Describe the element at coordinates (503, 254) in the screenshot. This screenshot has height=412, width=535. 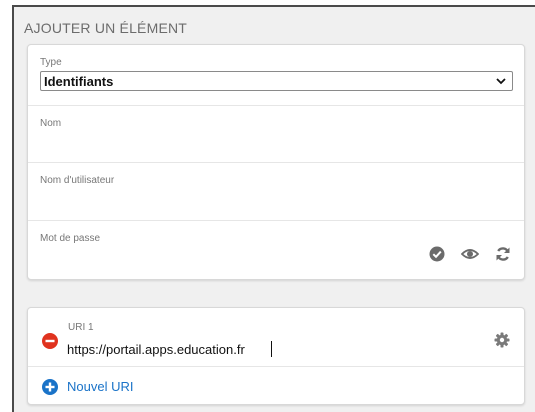
I see `refresh-icon` at that location.